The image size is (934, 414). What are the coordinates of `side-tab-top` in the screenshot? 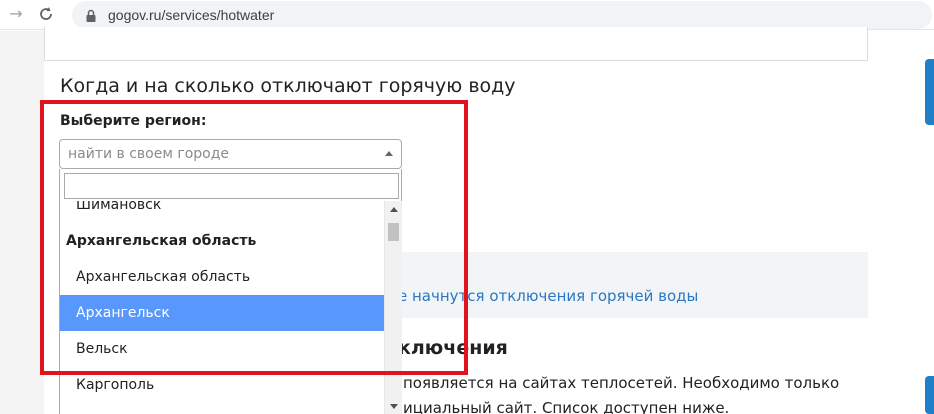 It's located at (929, 92).